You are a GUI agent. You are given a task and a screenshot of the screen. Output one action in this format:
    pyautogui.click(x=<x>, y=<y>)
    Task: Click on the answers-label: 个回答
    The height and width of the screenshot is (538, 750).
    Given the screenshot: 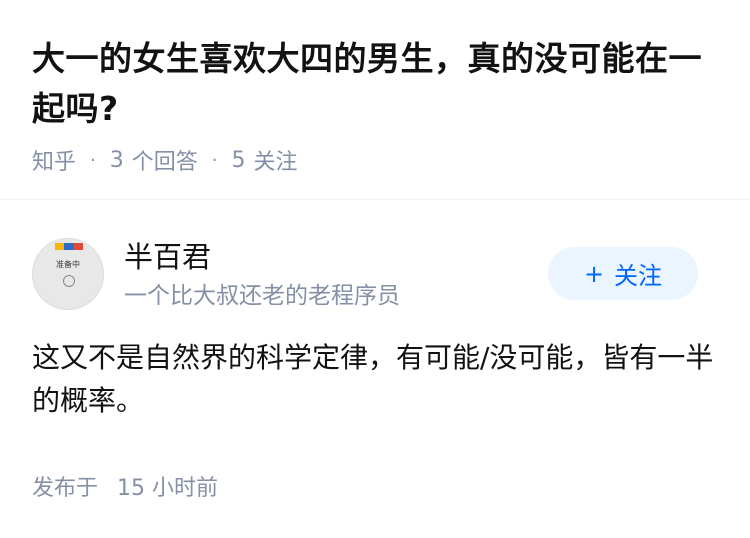 What is the action you would take?
    pyautogui.click(x=165, y=160)
    